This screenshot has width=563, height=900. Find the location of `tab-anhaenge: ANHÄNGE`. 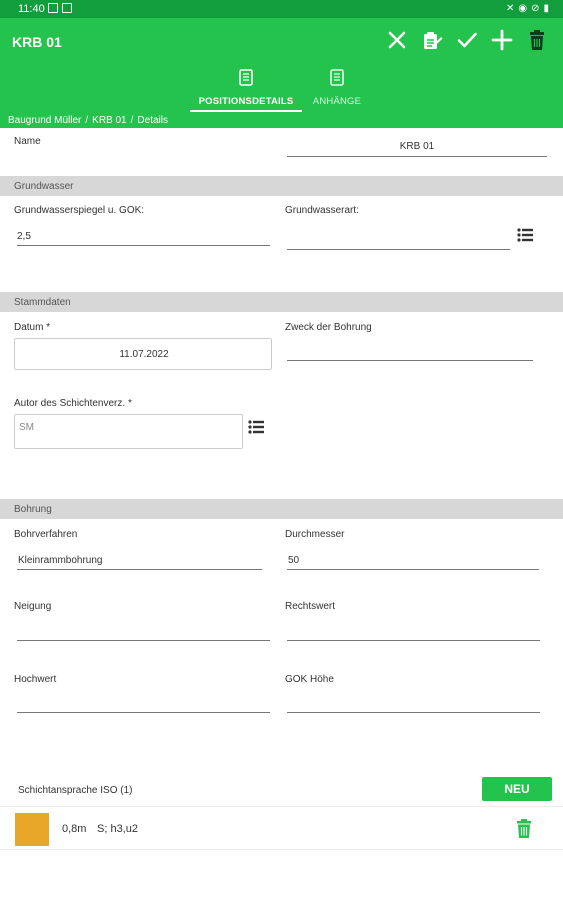

tab-anhaenge: ANHÄNGE is located at coordinates (337, 89).